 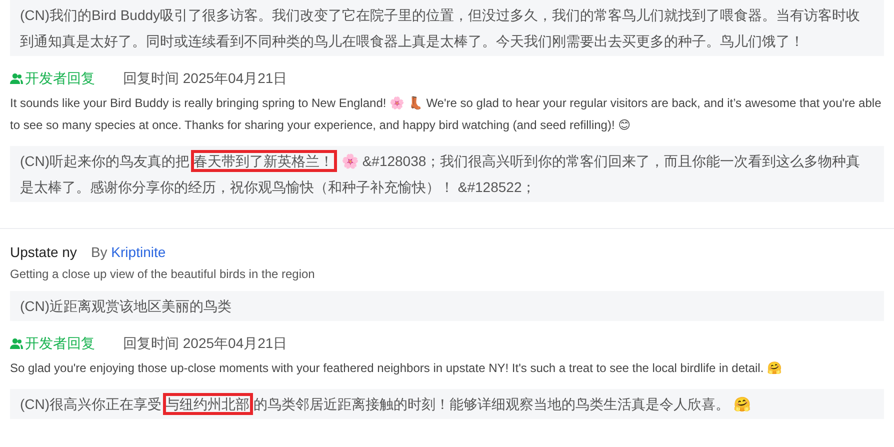 I want to click on review-text: Getting a close up view of the beautiful birds in the region, so click(x=163, y=274).